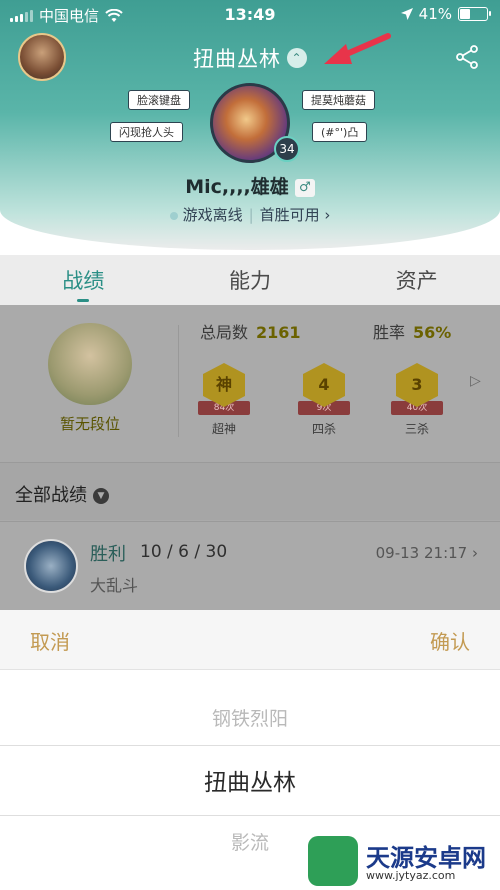 The height and width of the screenshot is (890, 500). What do you see at coordinates (450, 640) in the screenshot?
I see `confirm-button: 确认` at bounding box center [450, 640].